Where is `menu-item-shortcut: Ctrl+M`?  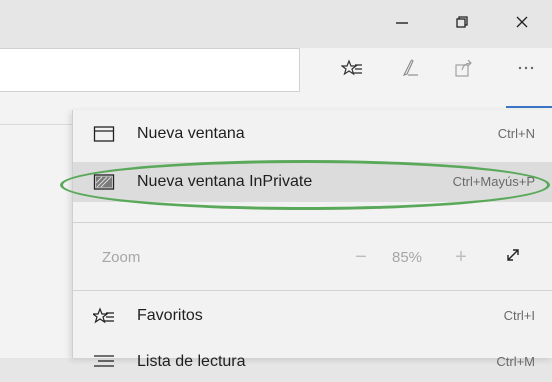 menu-item-shortcut: Ctrl+M is located at coordinates (515, 361).